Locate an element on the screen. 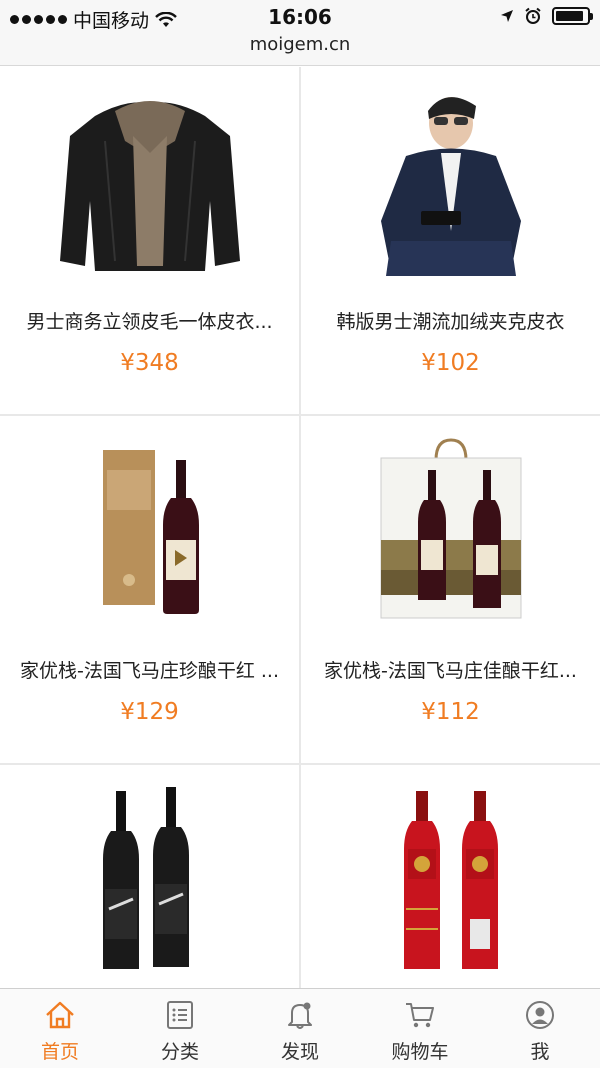 This screenshot has height=1068, width=600. product-price: ¥348 is located at coordinates (149, 363).